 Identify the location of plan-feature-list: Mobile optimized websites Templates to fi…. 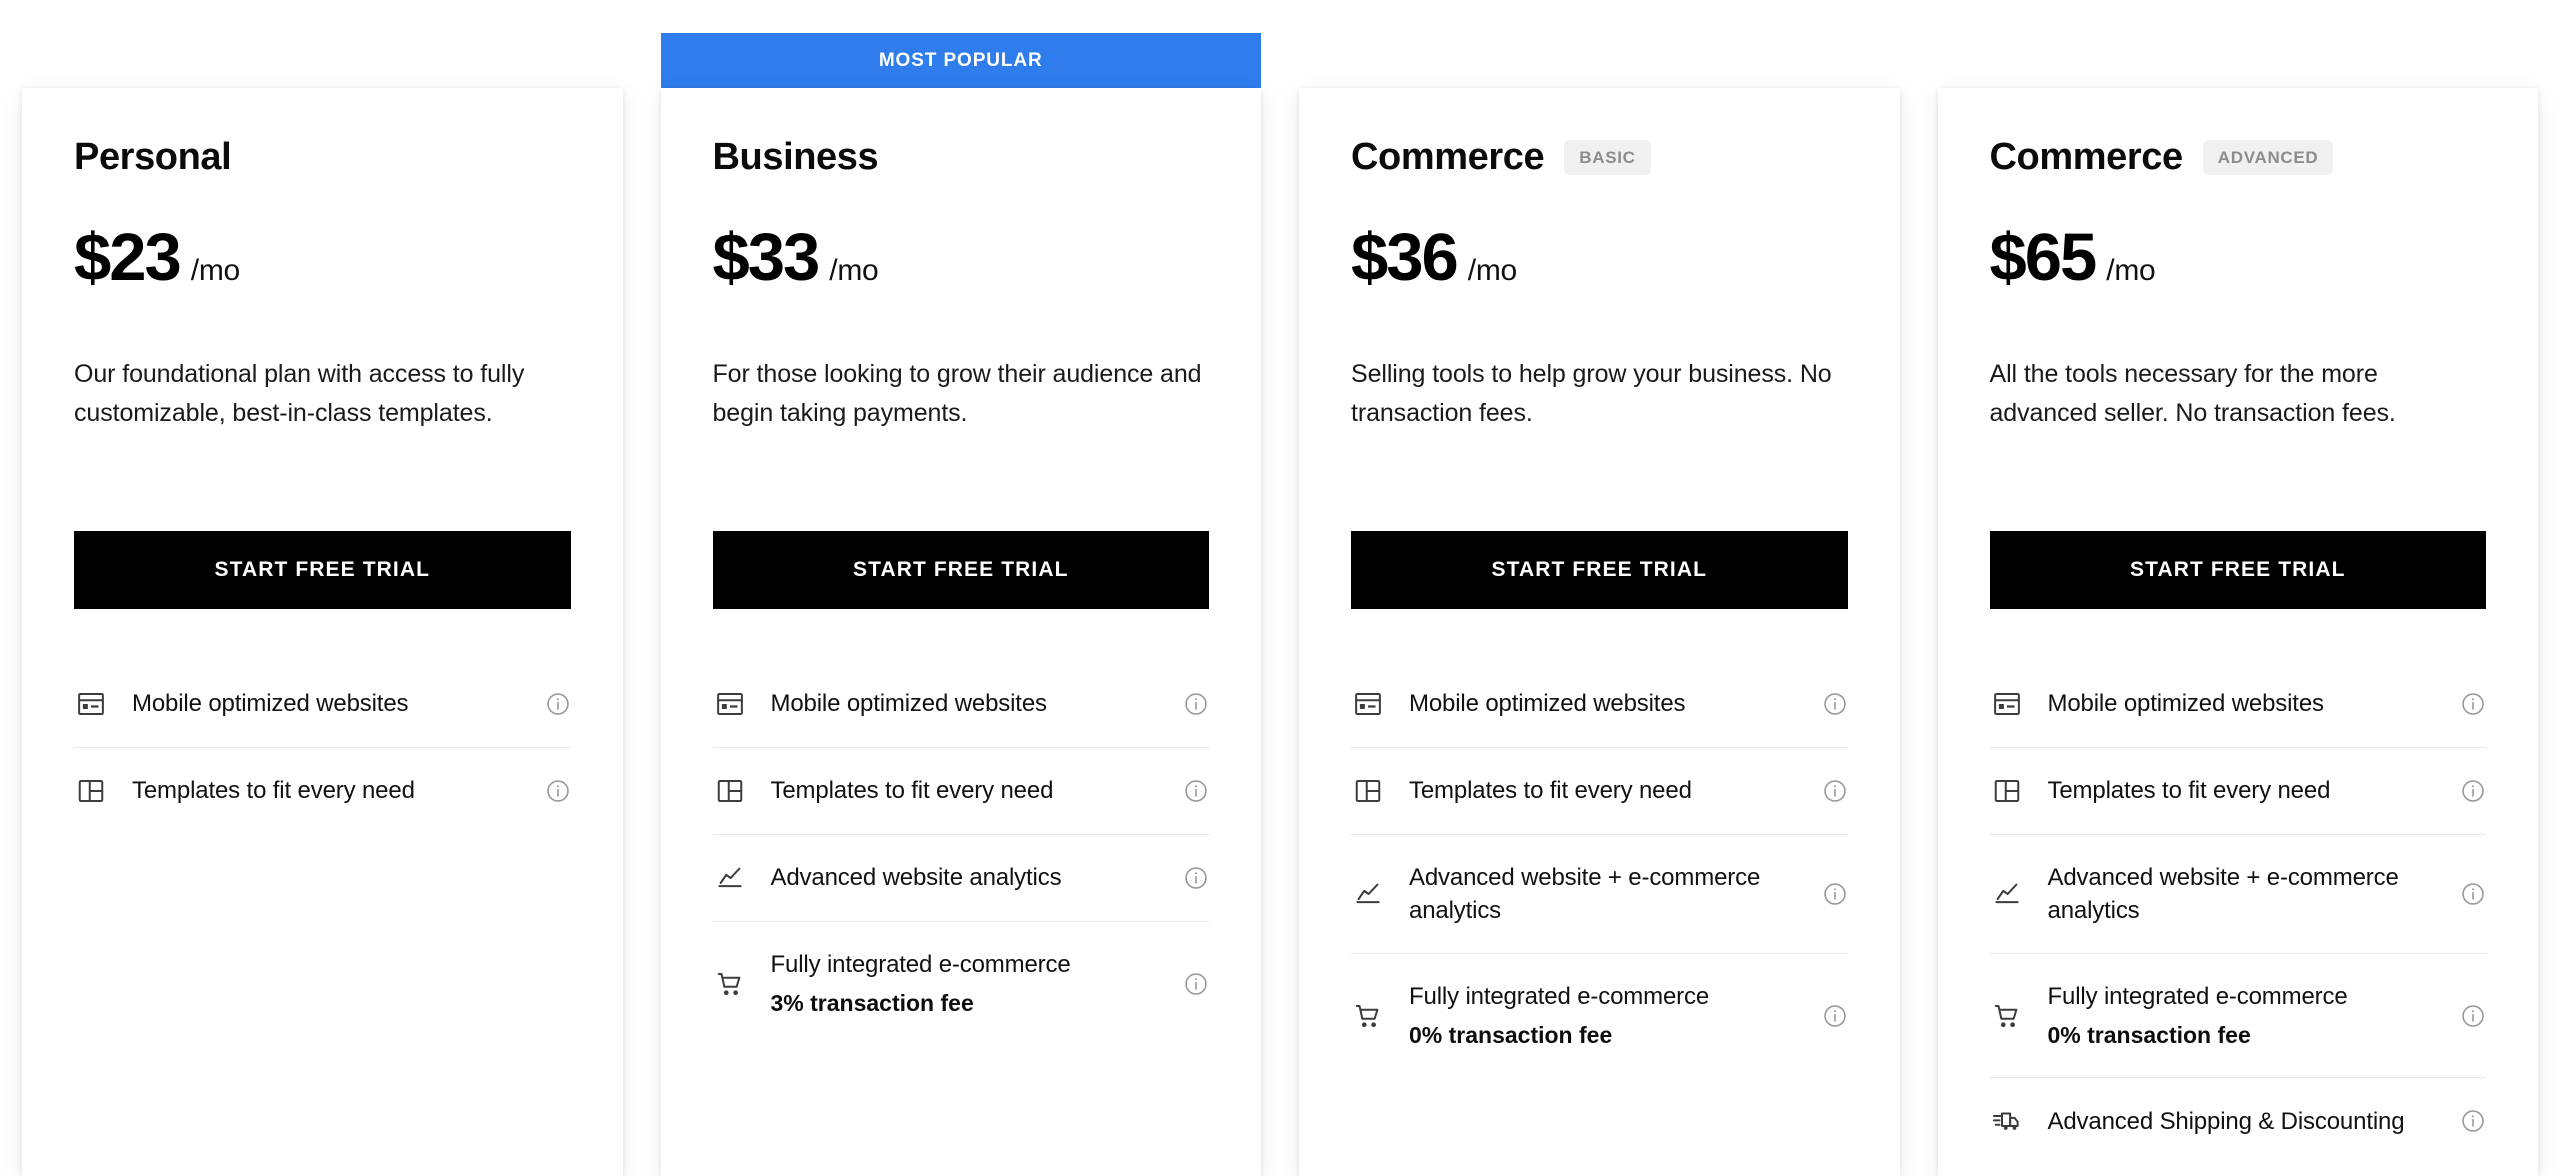
(322, 747).